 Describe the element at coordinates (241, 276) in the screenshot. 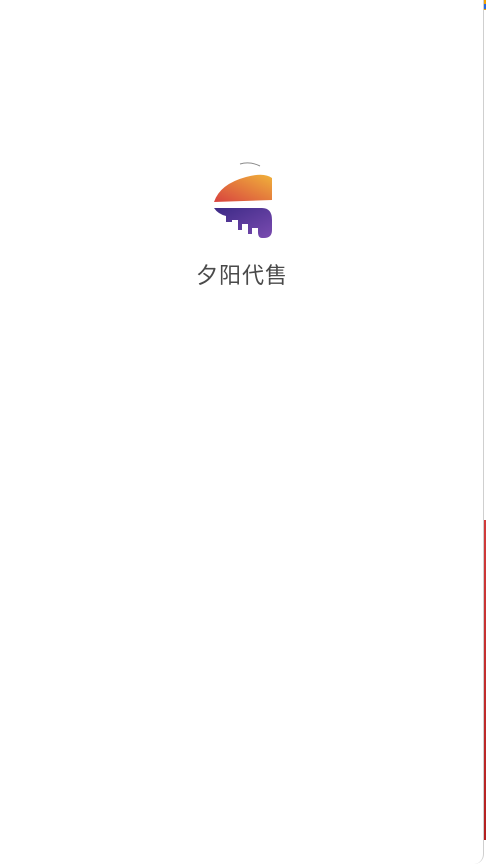

I see `app-name-label: 夕阳代售` at that location.